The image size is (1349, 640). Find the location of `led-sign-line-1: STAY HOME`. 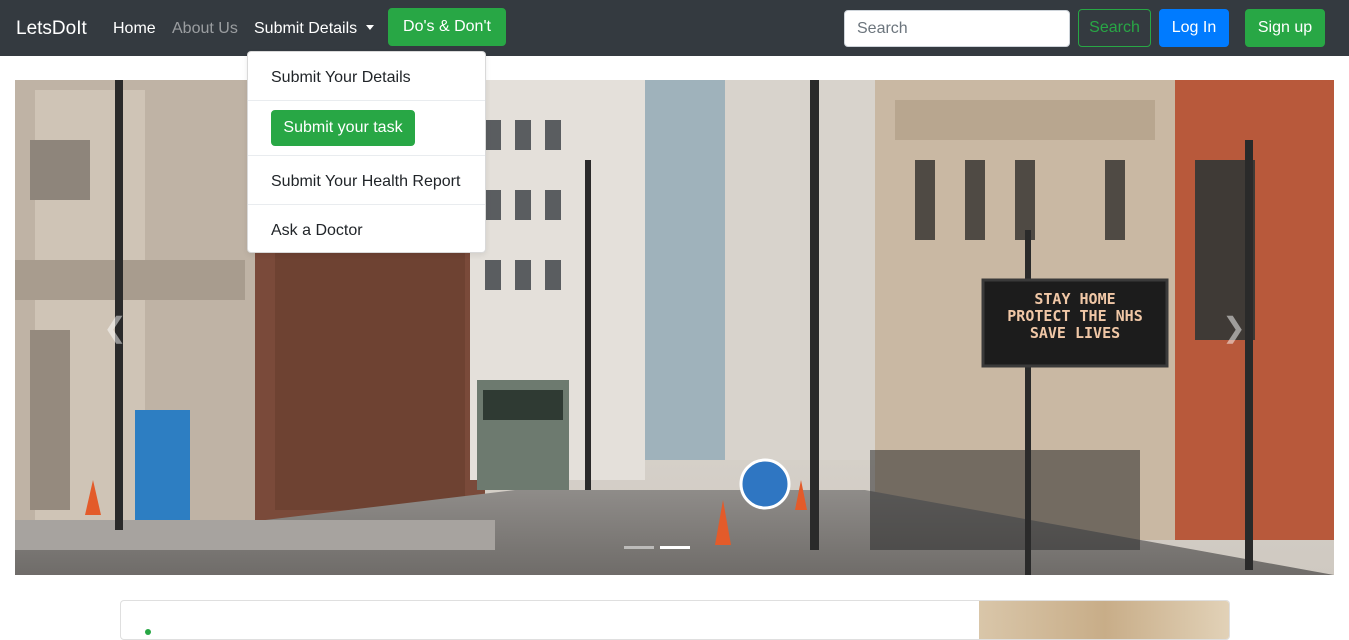

led-sign-line-1: STAY HOME is located at coordinates (1074, 299).